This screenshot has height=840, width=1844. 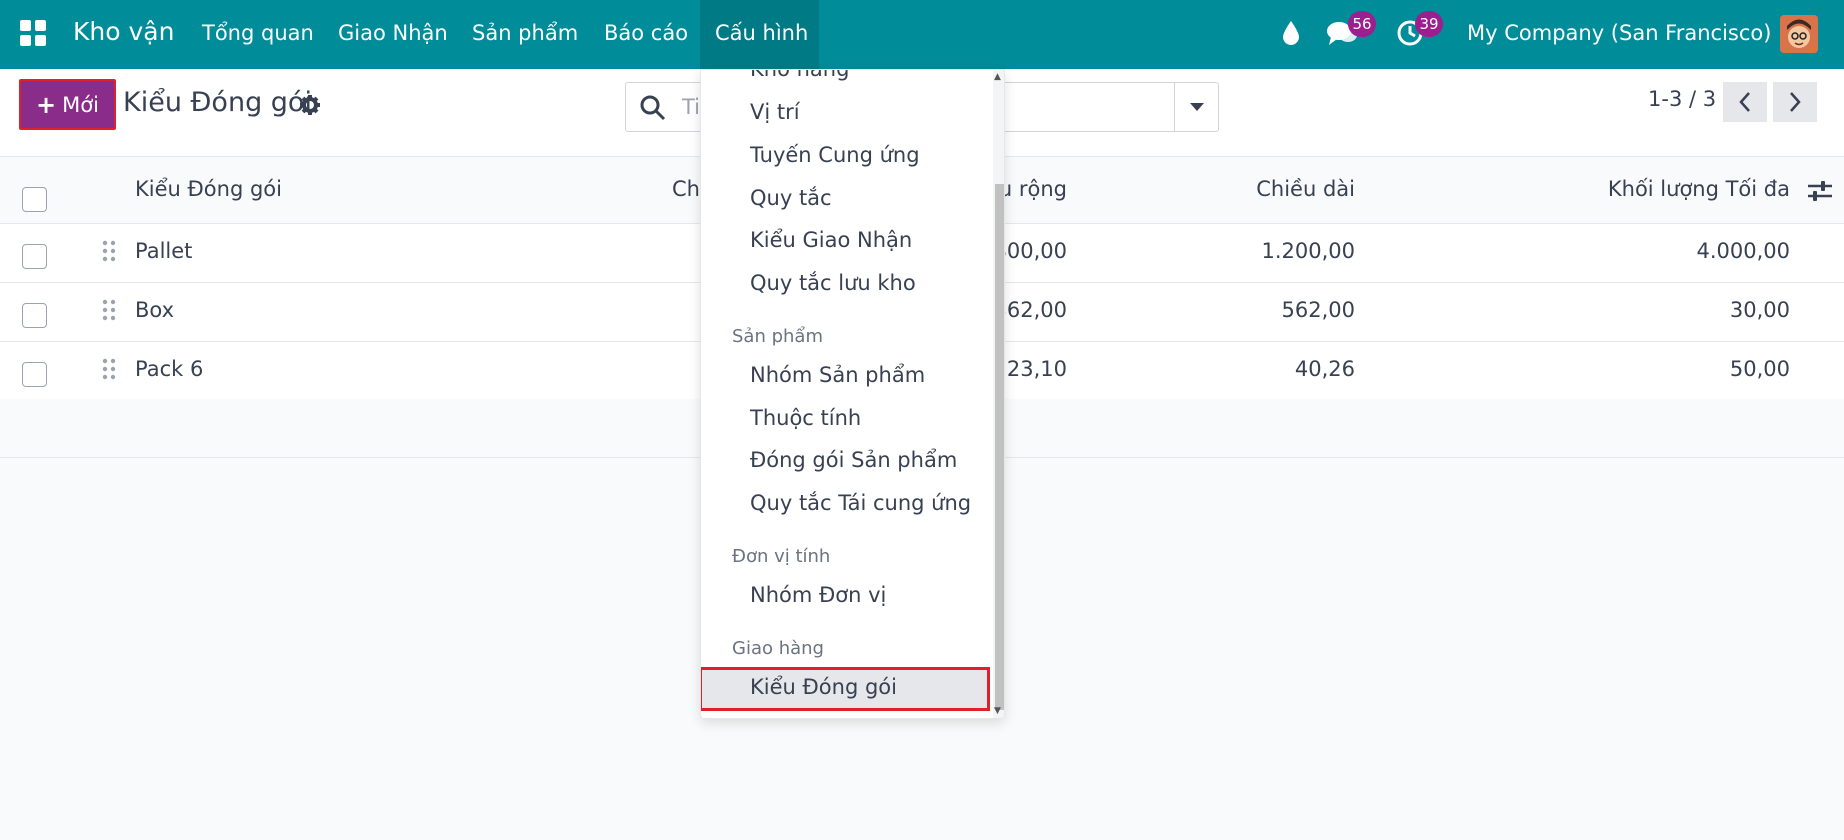 I want to click on app-brand: Kho vận, so click(x=123, y=31).